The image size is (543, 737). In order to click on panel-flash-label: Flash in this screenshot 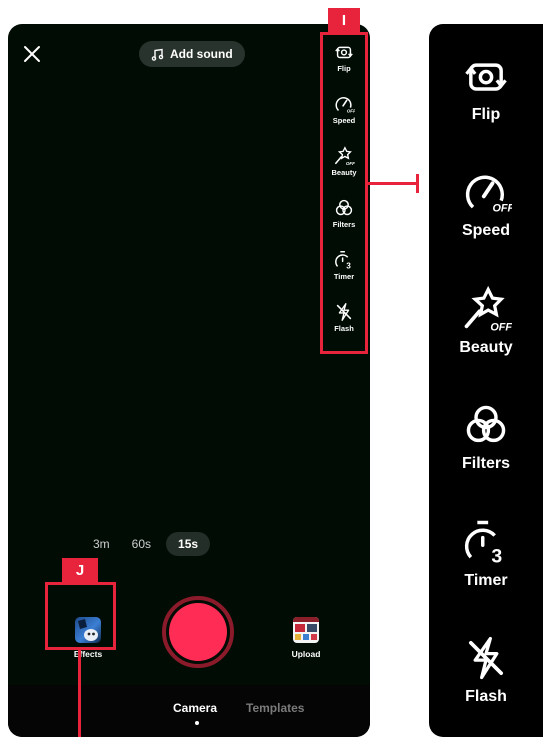, I will do `click(486, 696)`.